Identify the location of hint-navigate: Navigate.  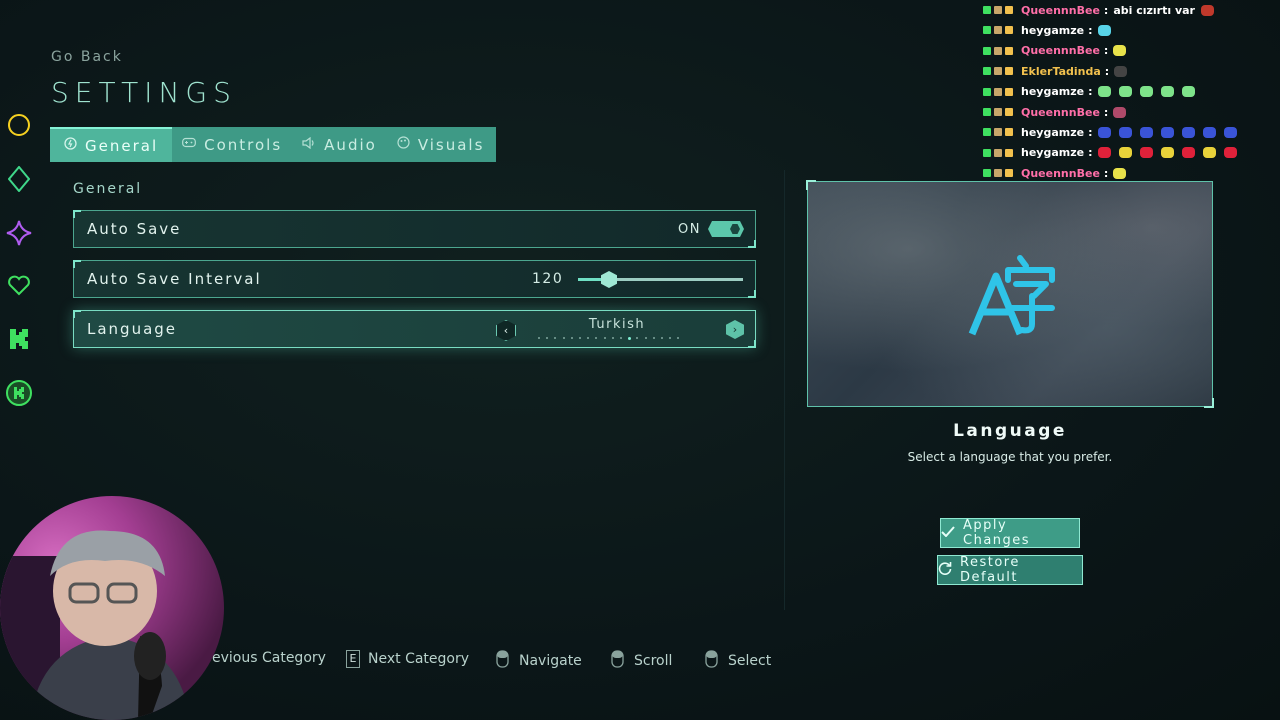
(539, 661).